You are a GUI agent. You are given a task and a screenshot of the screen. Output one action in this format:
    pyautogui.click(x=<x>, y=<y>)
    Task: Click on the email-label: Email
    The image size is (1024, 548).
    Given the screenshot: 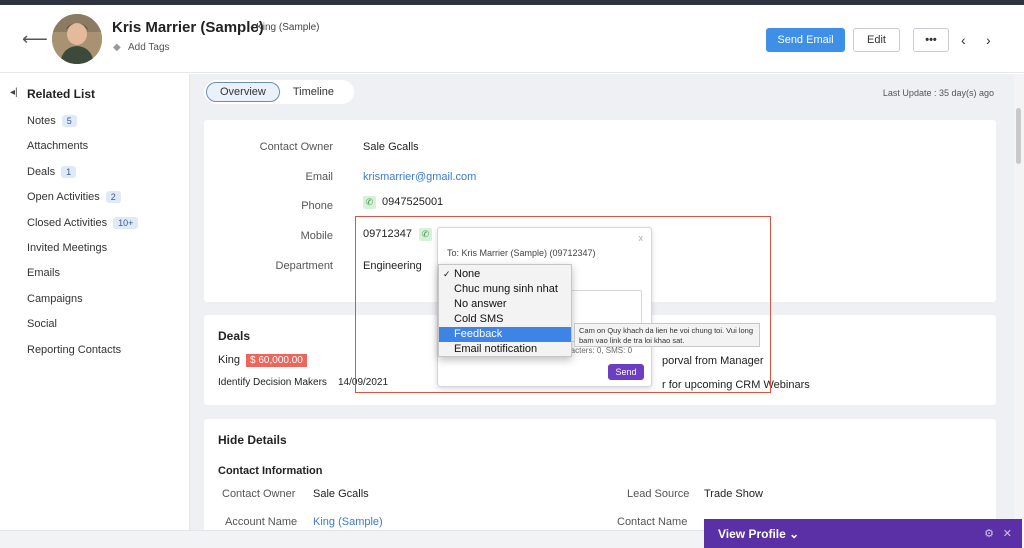 What is the action you would take?
    pyautogui.click(x=319, y=177)
    